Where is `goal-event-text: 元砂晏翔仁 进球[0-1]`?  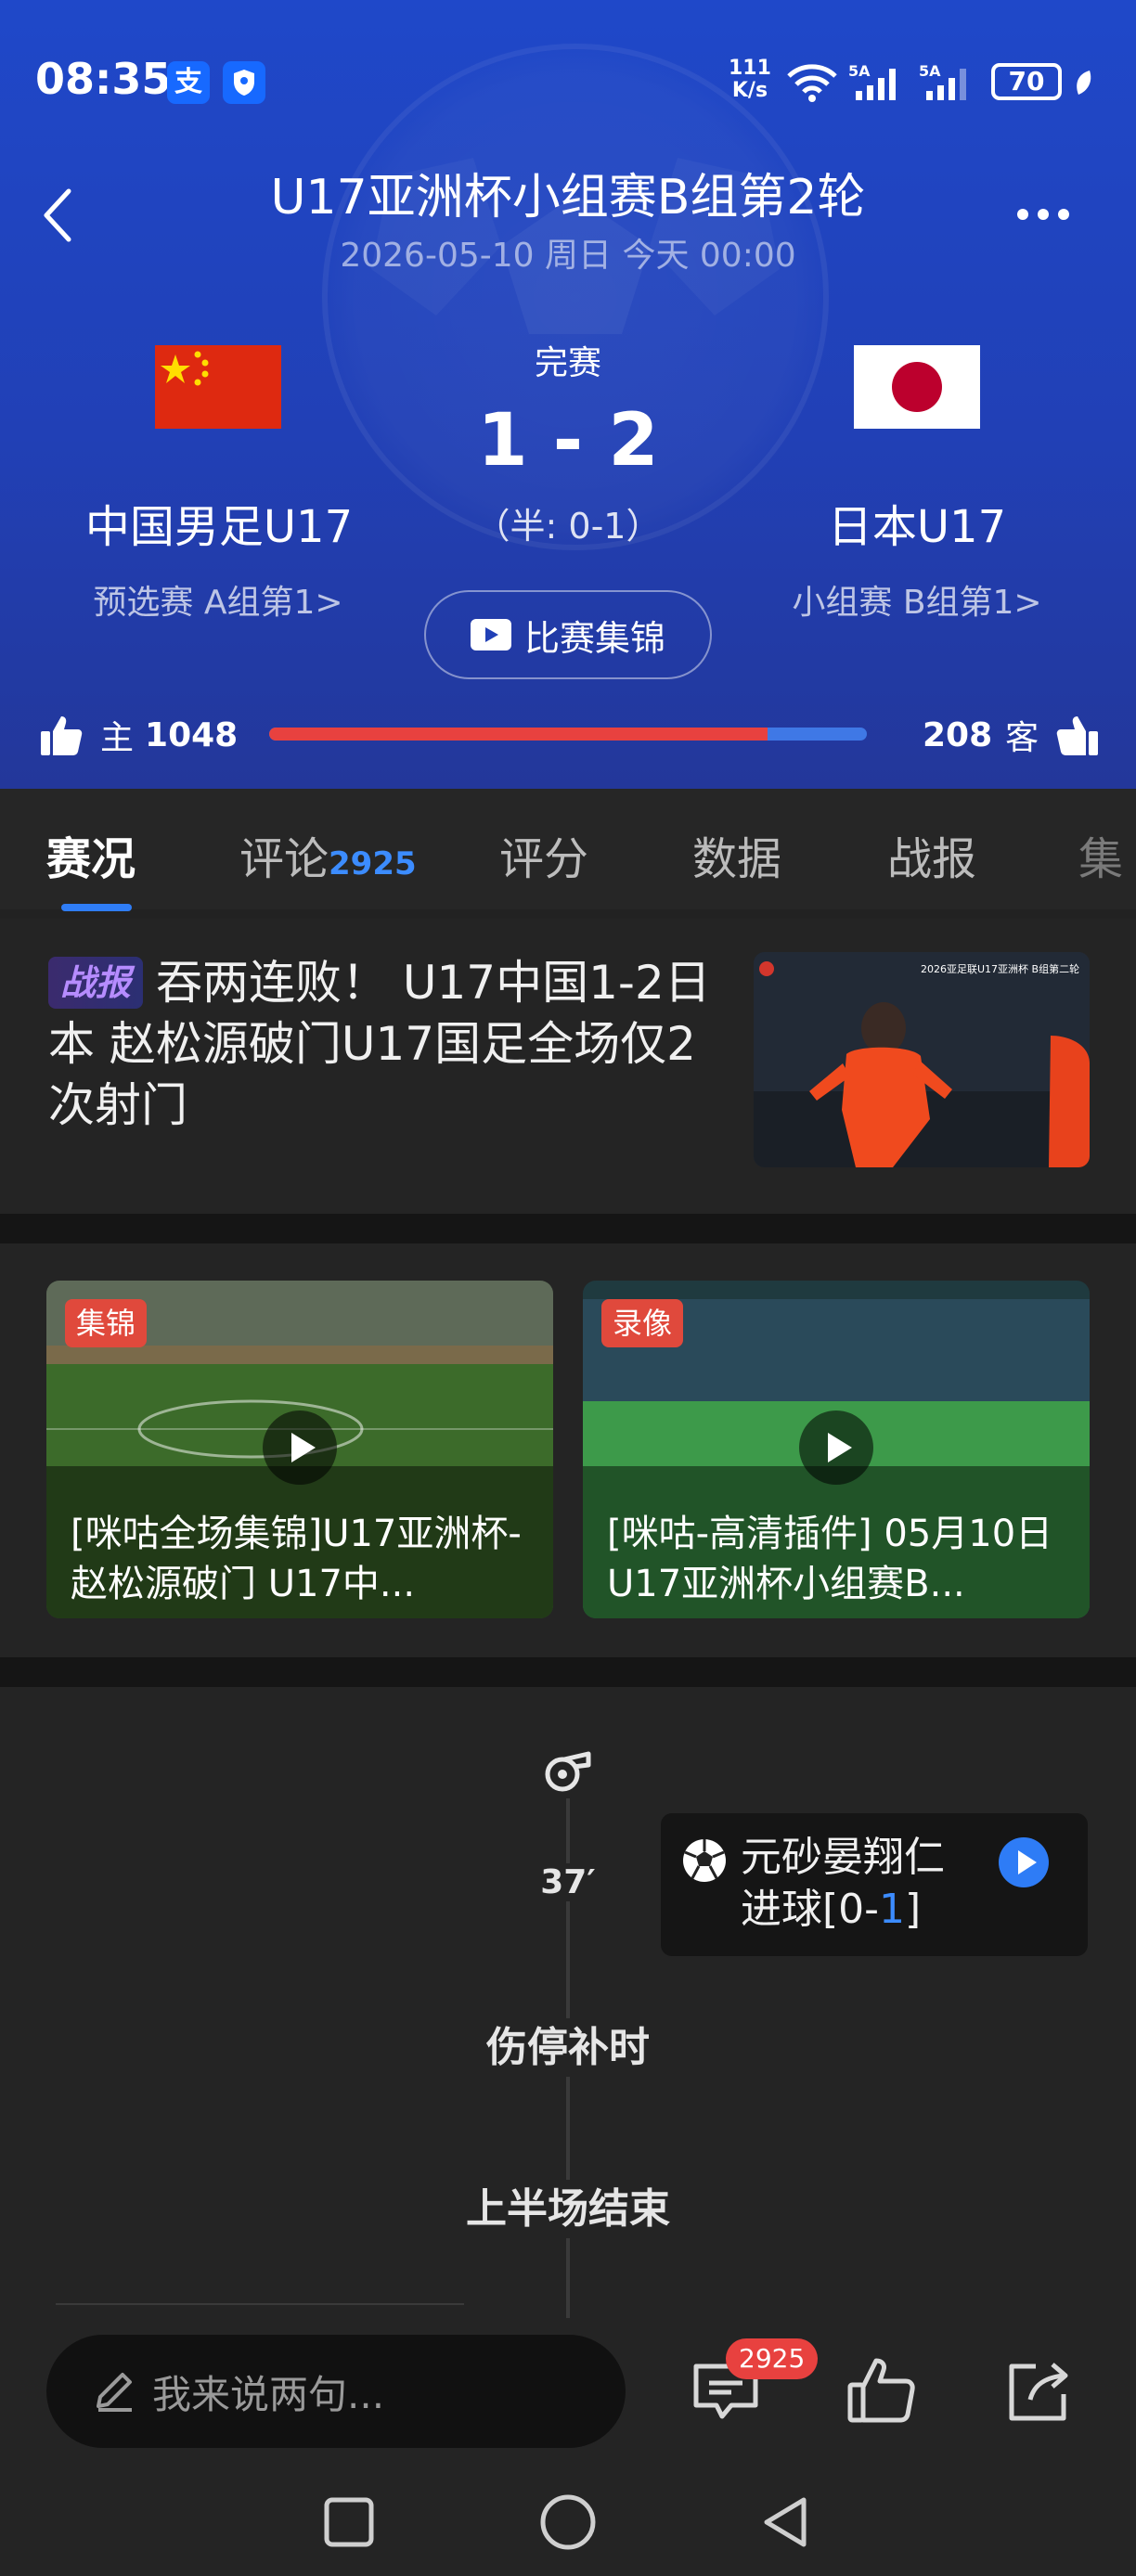 goal-event-text: 元砂晏翔仁 进球[0-1] is located at coordinates (843, 1884).